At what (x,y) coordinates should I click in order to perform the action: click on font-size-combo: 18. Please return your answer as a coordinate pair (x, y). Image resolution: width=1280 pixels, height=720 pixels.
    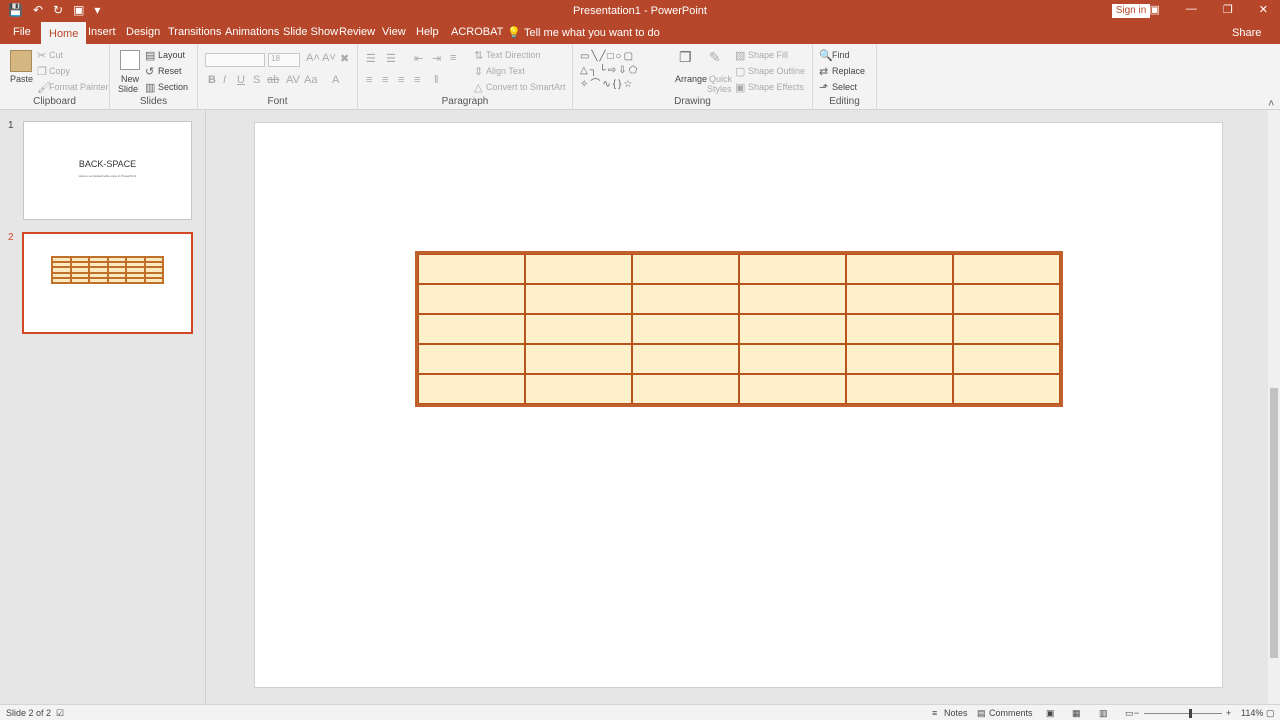
    Looking at the image, I should click on (284, 60).